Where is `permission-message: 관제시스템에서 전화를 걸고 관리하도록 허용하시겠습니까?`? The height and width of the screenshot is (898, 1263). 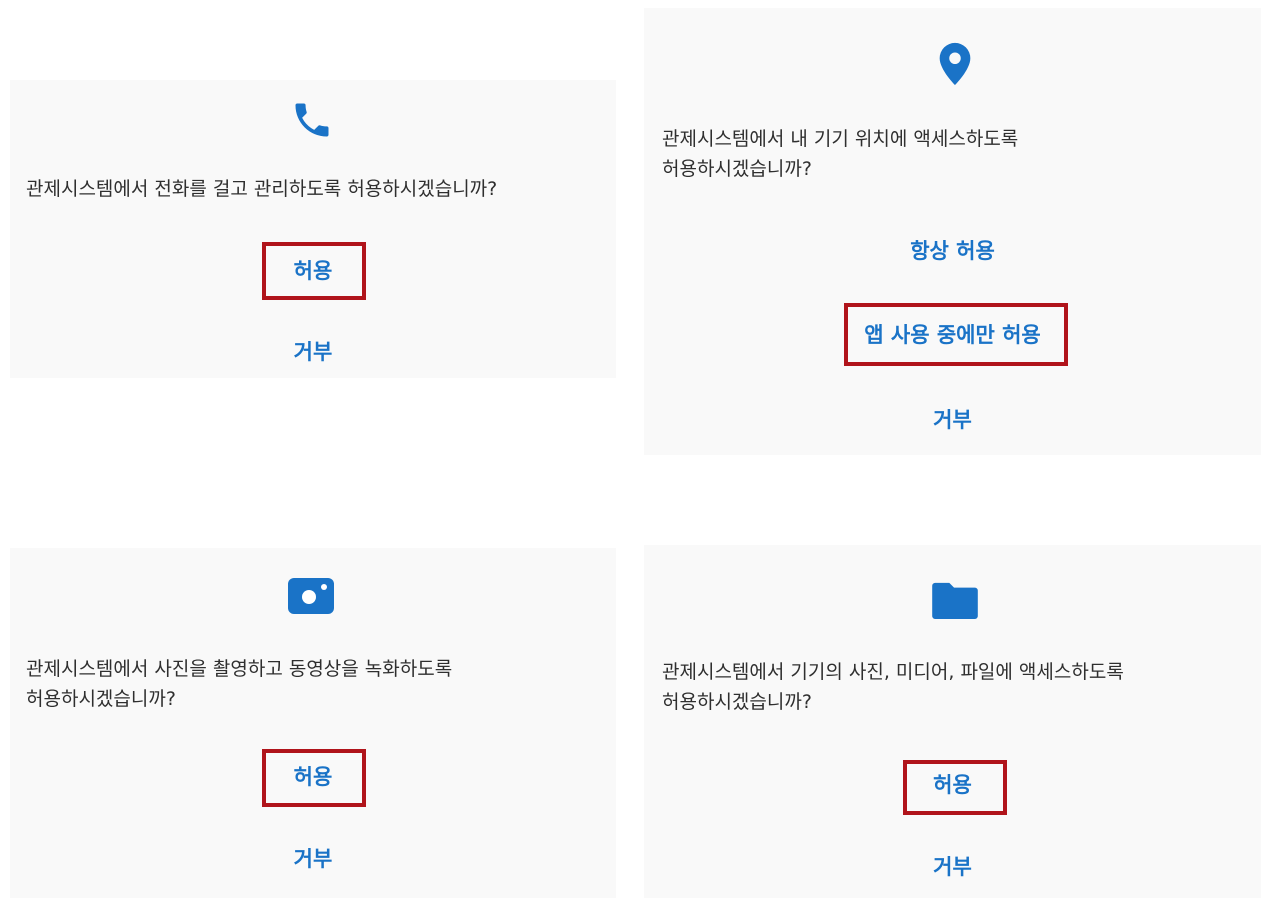
permission-message: 관제시스템에서 전화를 걸고 관리하도록 허용하시겠습니까? is located at coordinates (261, 189).